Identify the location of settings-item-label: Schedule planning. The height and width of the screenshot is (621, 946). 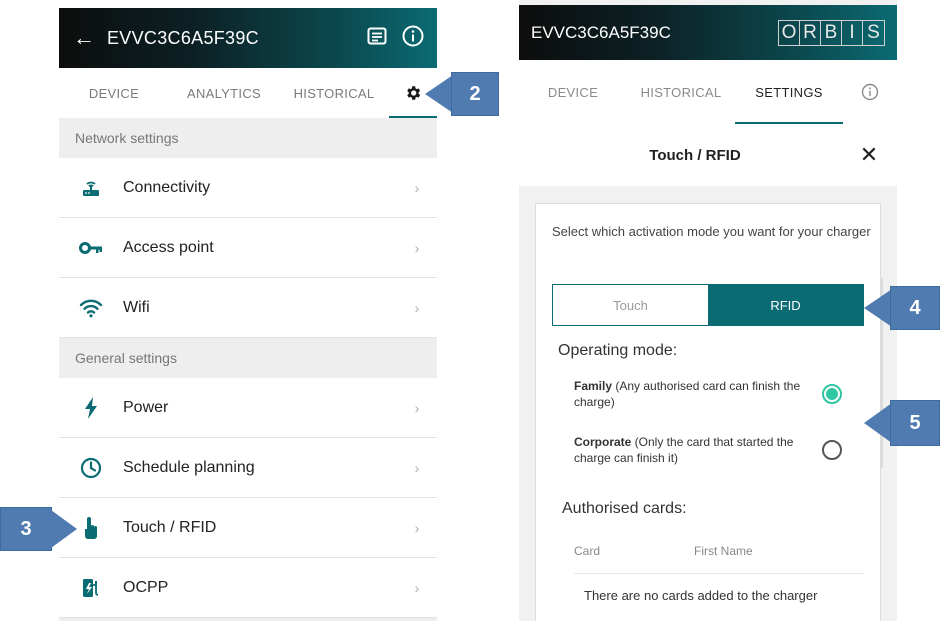
(189, 467).